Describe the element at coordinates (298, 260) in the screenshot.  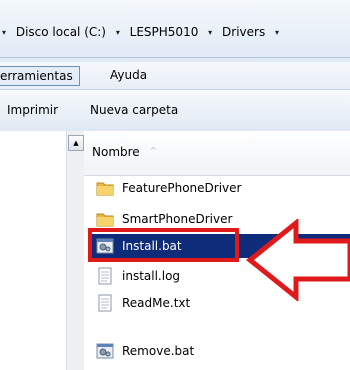
I see `annotation-arrow-icon` at that location.